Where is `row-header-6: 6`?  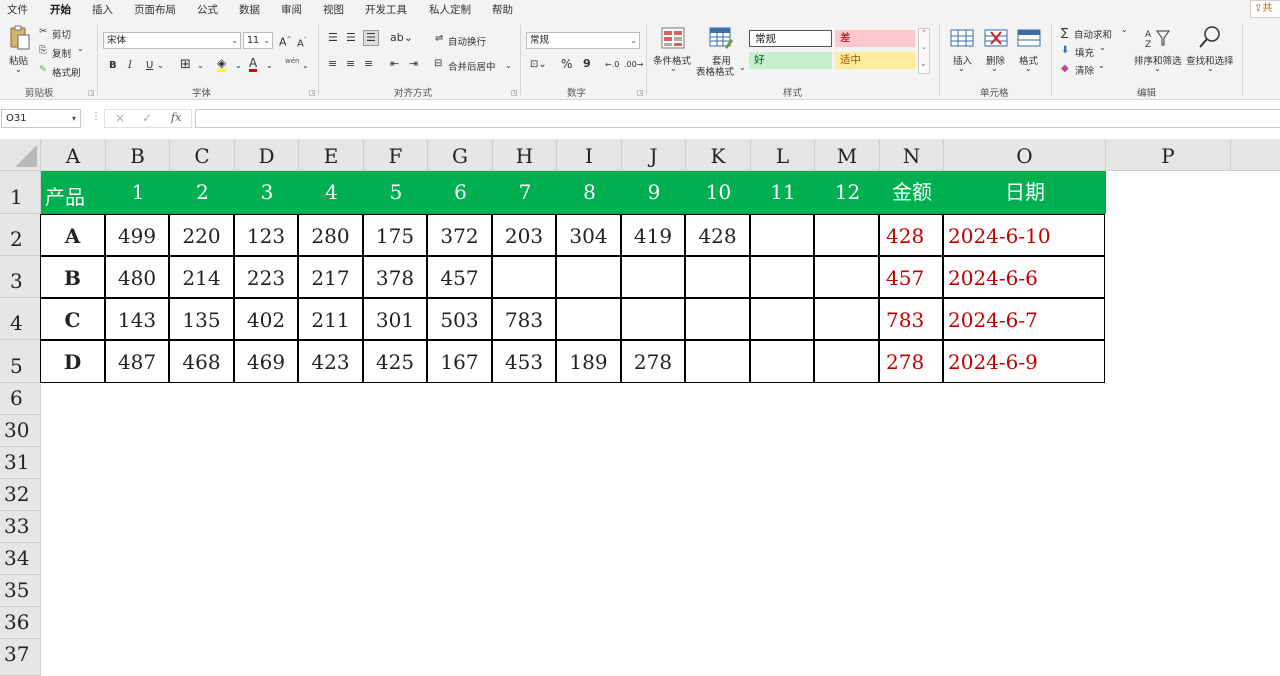 row-header-6: 6 is located at coordinates (20, 399).